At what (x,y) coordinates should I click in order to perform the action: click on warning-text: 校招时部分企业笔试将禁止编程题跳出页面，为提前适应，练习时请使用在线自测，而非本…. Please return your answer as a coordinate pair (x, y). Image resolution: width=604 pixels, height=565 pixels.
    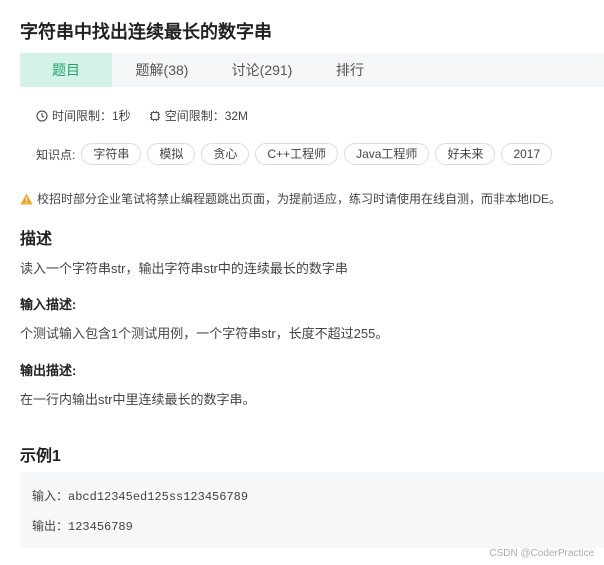
    Looking at the image, I should click on (299, 199).